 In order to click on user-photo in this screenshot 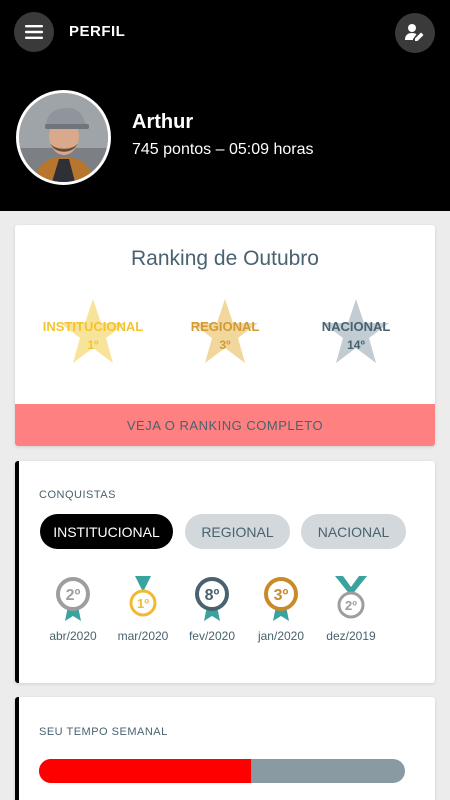, I will do `click(63, 137)`.